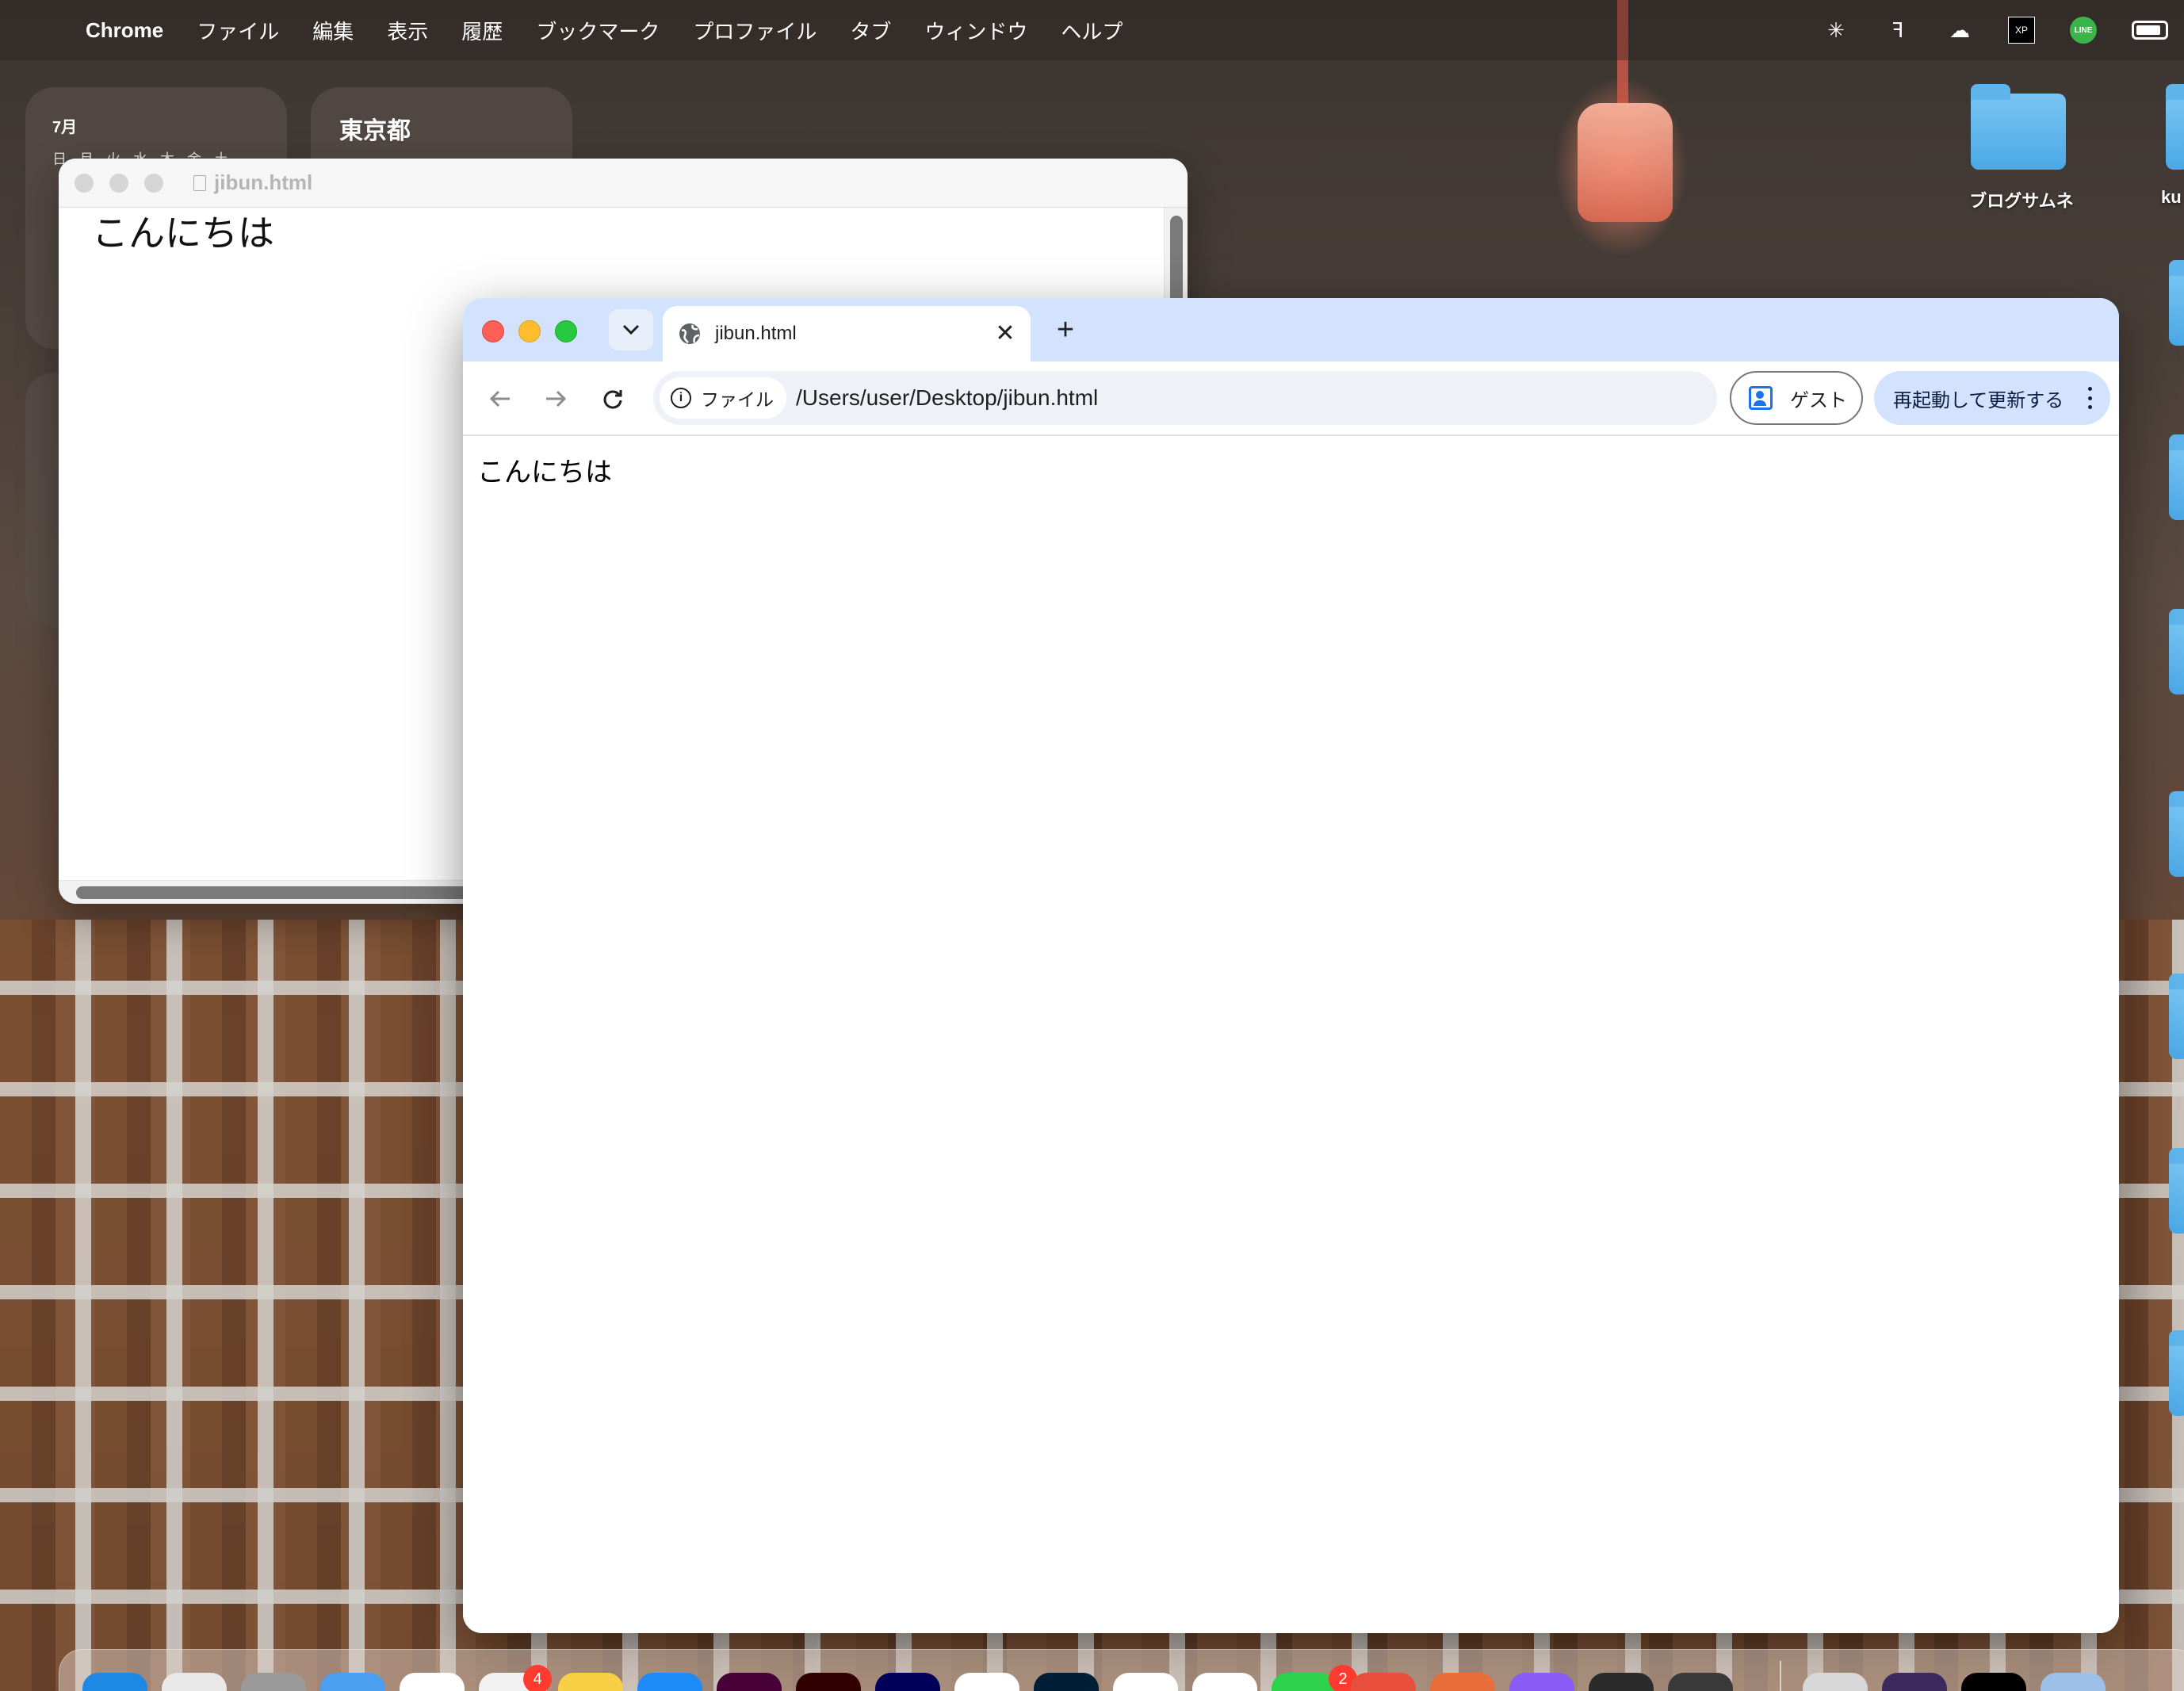 The image size is (2184, 1691). What do you see at coordinates (828, 1682) in the screenshot?
I see `illustrator-icon` at bounding box center [828, 1682].